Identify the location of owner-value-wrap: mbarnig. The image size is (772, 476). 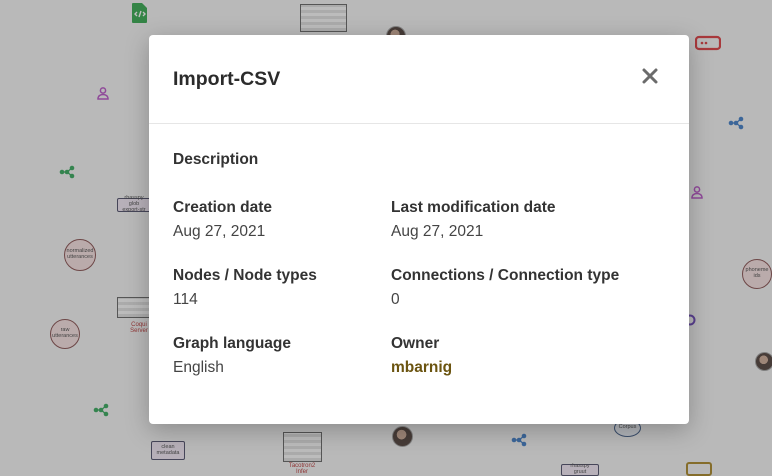
(421, 368).